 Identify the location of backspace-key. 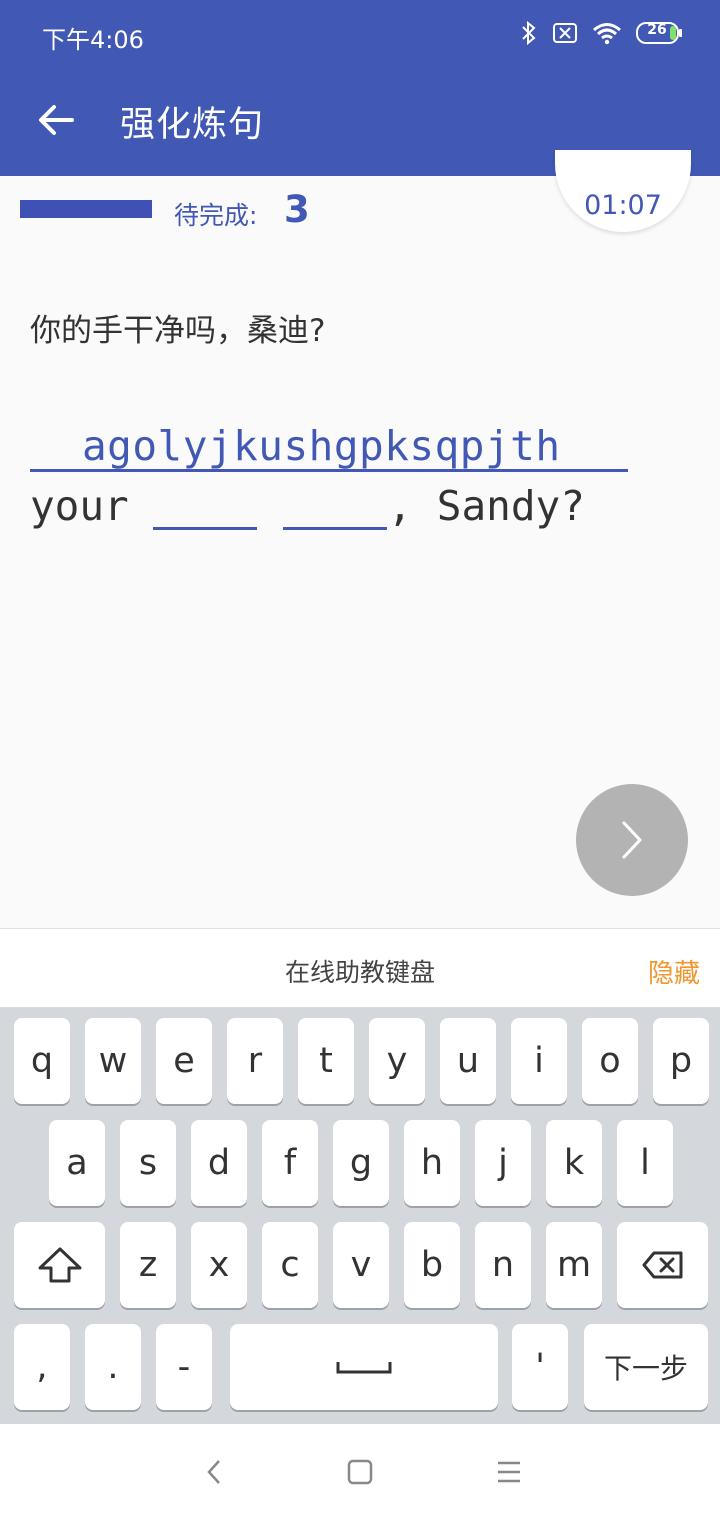
(662, 1265).